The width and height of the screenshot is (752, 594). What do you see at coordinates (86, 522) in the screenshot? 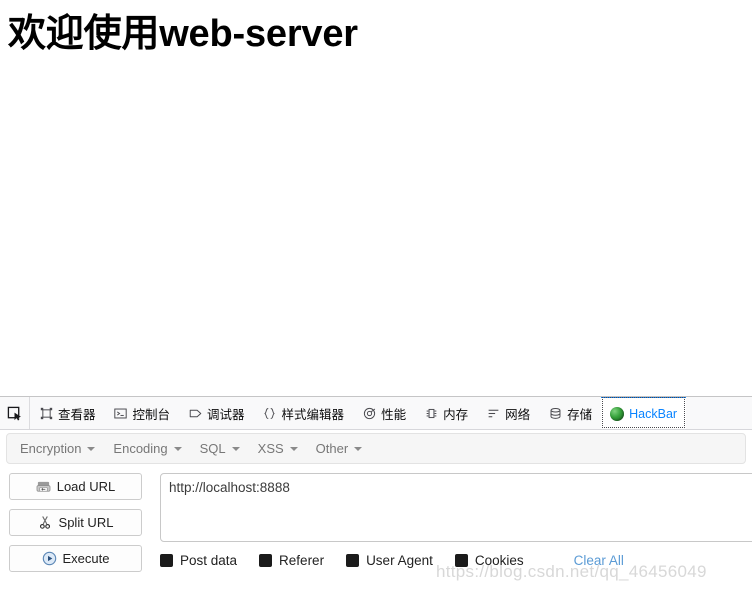
I see `button-label: Split URL` at bounding box center [86, 522].